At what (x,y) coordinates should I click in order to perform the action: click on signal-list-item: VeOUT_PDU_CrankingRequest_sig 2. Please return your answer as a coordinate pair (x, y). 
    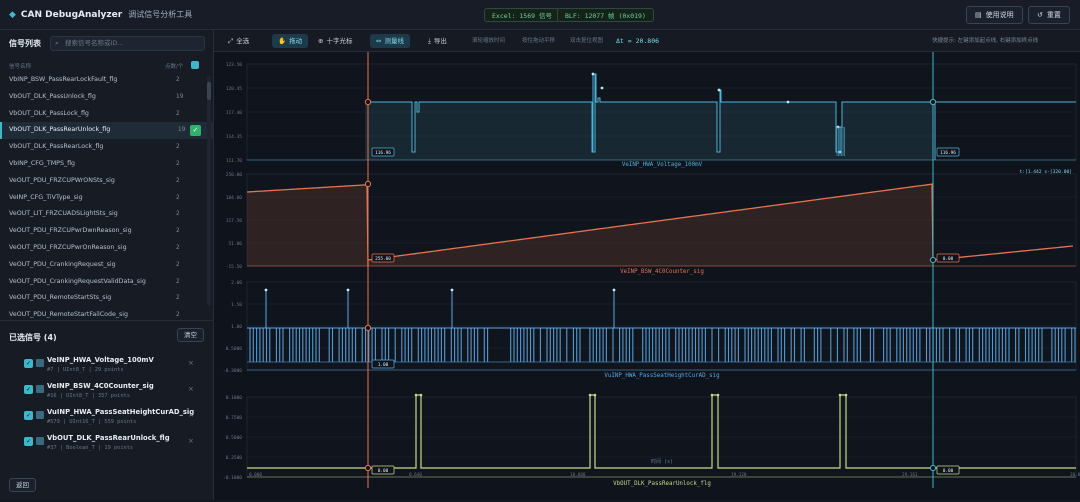
    Looking at the image, I should click on (107, 265).